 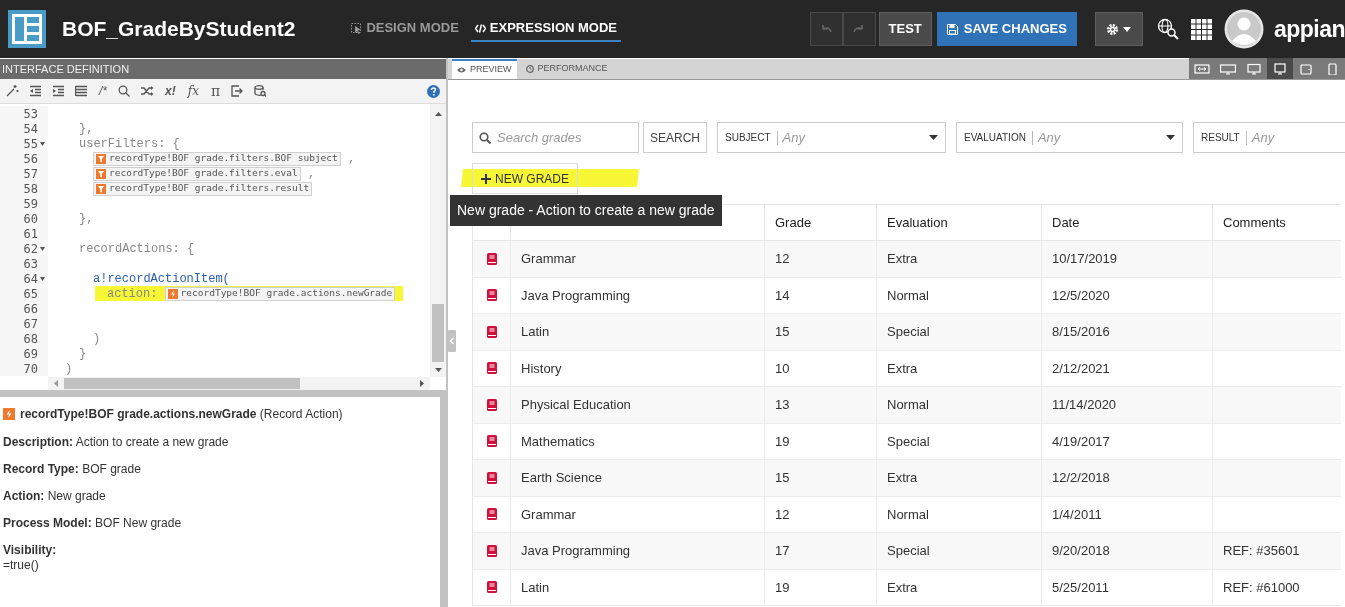 I want to click on code-text: ), so click(x=69, y=368).